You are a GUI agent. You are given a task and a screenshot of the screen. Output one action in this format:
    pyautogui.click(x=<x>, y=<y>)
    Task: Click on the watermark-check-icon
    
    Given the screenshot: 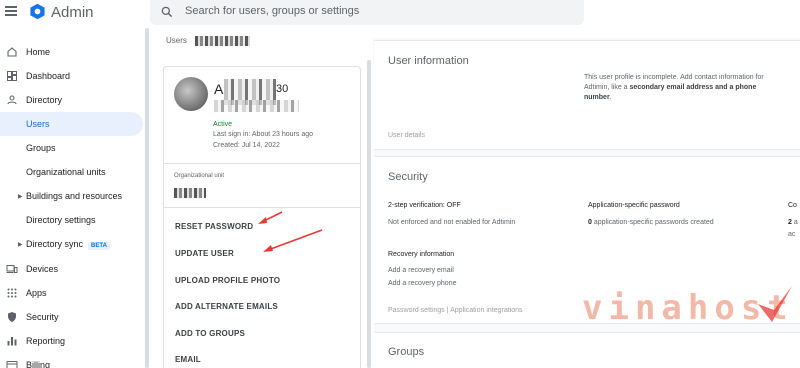 What is the action you would take?
    pyautogui.click(x=775, y=304)
    